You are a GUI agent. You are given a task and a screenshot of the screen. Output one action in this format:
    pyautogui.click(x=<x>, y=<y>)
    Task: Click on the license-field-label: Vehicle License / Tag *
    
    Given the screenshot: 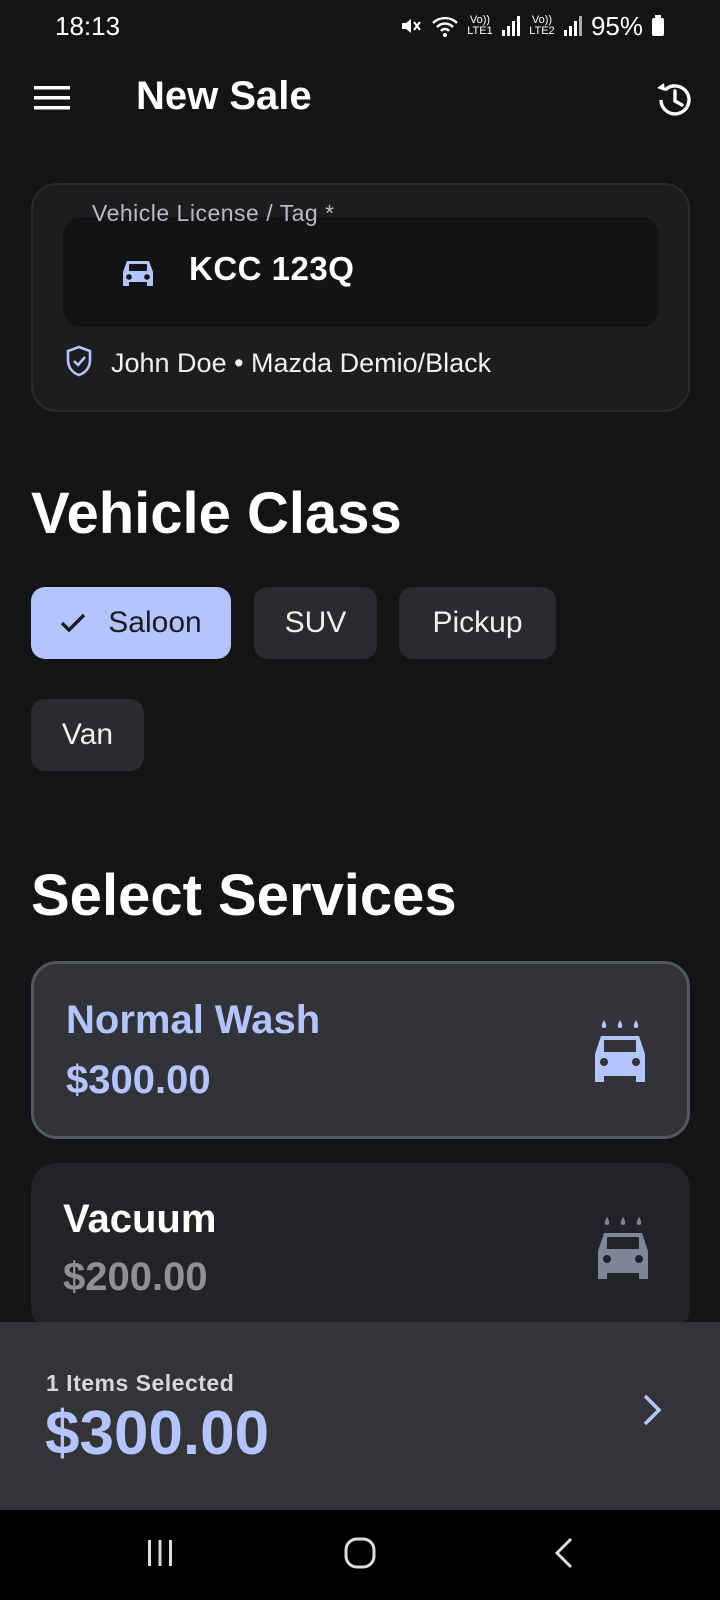 What is the action you would take?
    pyautogui.click(x=213, y=213)
    